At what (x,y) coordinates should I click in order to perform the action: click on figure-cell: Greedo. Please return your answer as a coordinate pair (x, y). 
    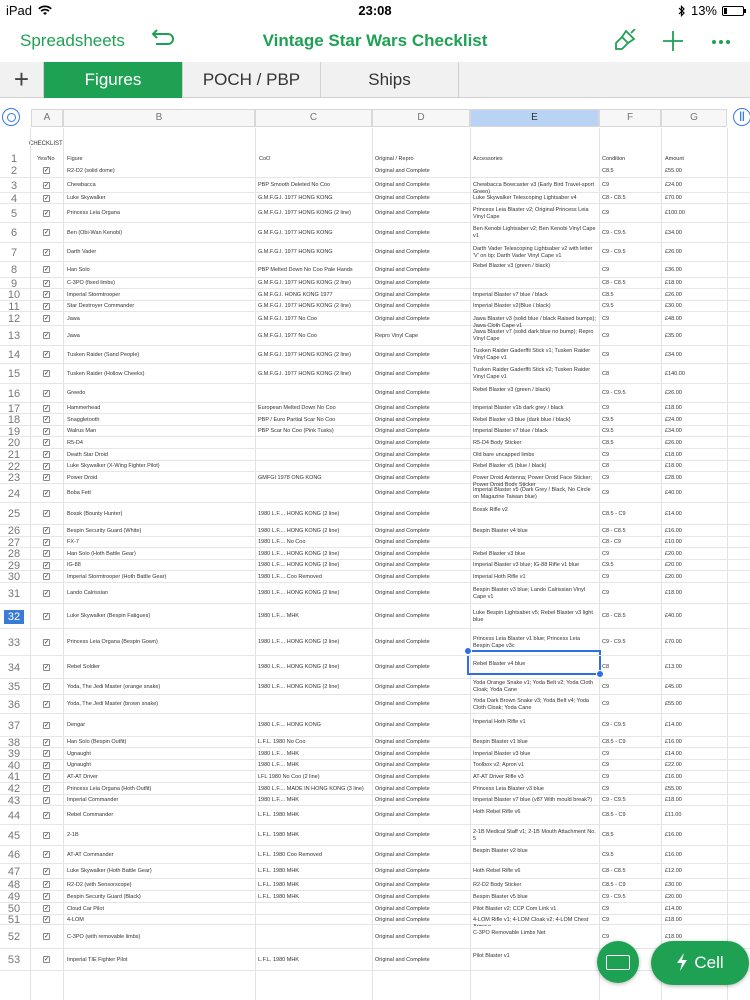
    Looking at the image, I should click on (159, 393).